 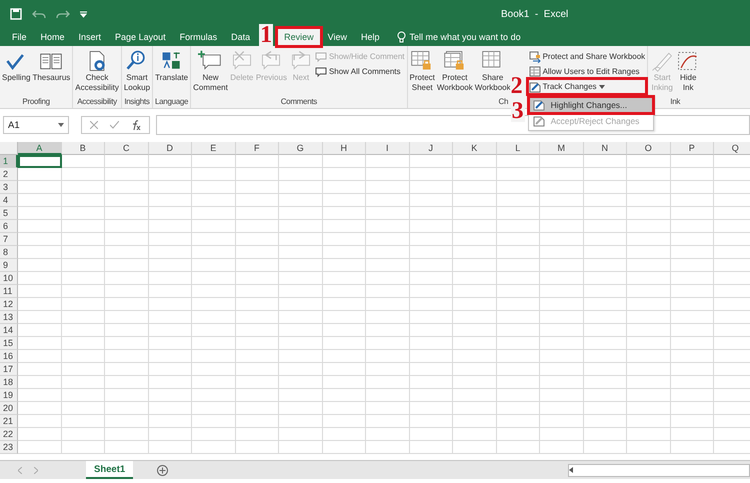 What do you see at coordinates (126, 148) in the screenshot?
I see `column-header: C` at bounding box center [126, 148].